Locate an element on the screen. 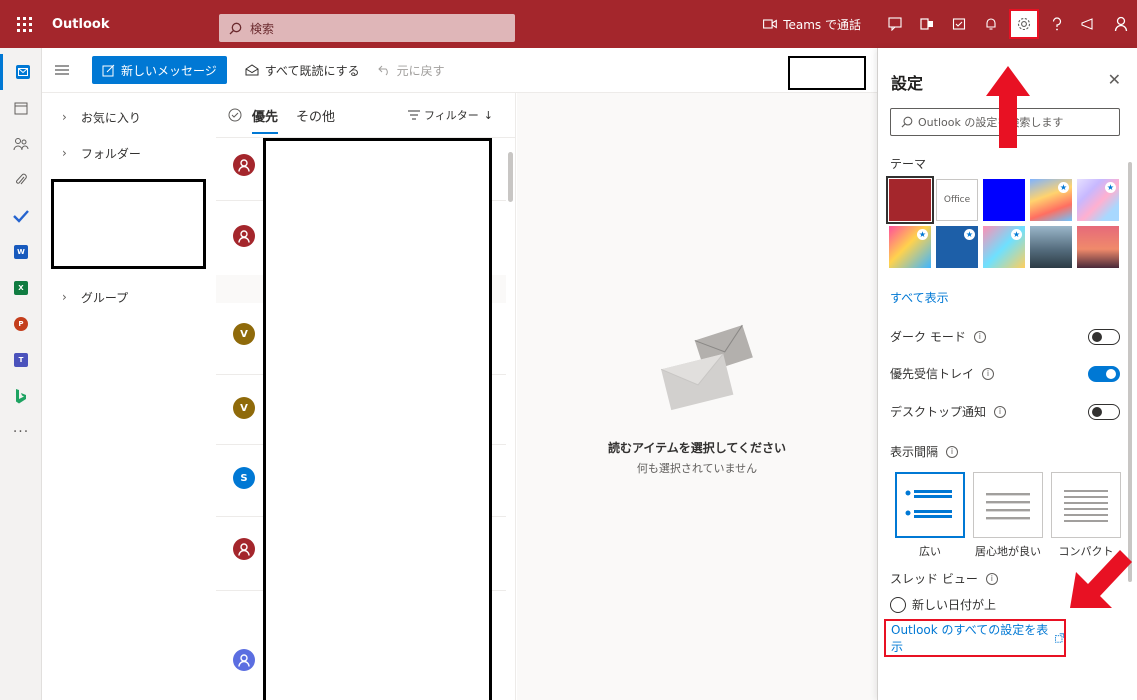 Image resolution: width=1137 pixels, height=700 pixels. help-icon is located at coordinates (1057, 24).